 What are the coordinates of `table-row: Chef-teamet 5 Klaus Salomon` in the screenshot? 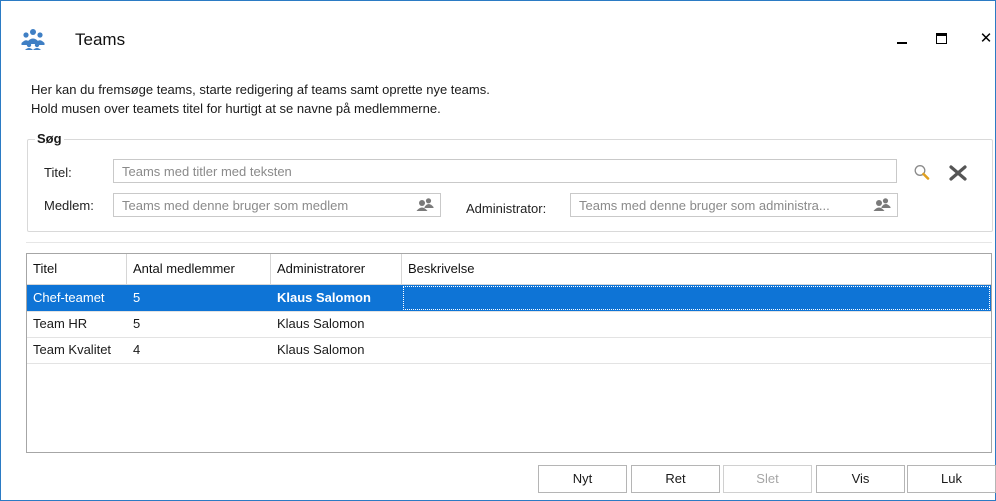 It's located at (509, 298).